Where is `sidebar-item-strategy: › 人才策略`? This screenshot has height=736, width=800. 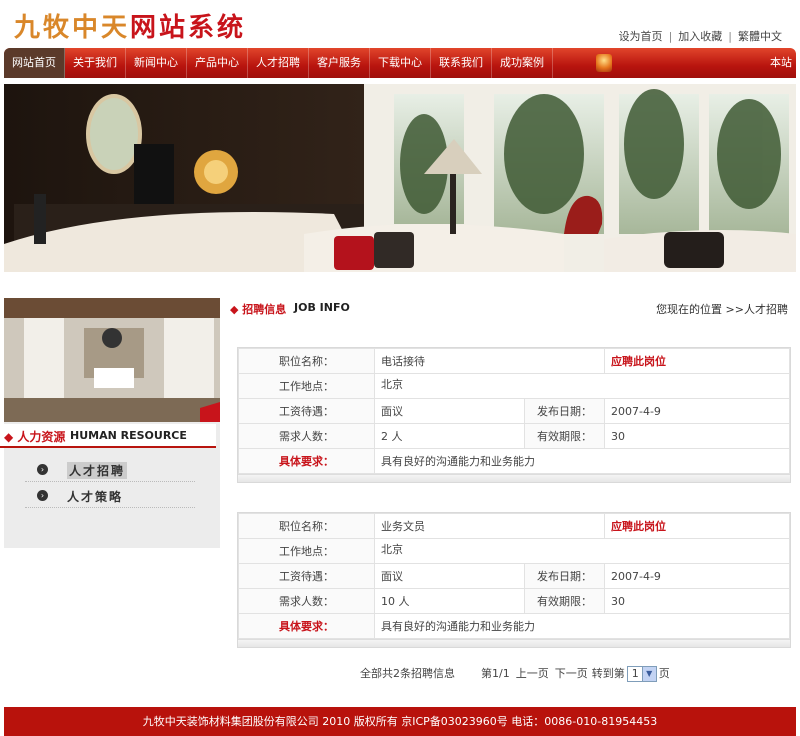 sidebar-item-strategy: › 人才策略 is located at coordinates (110, 496).